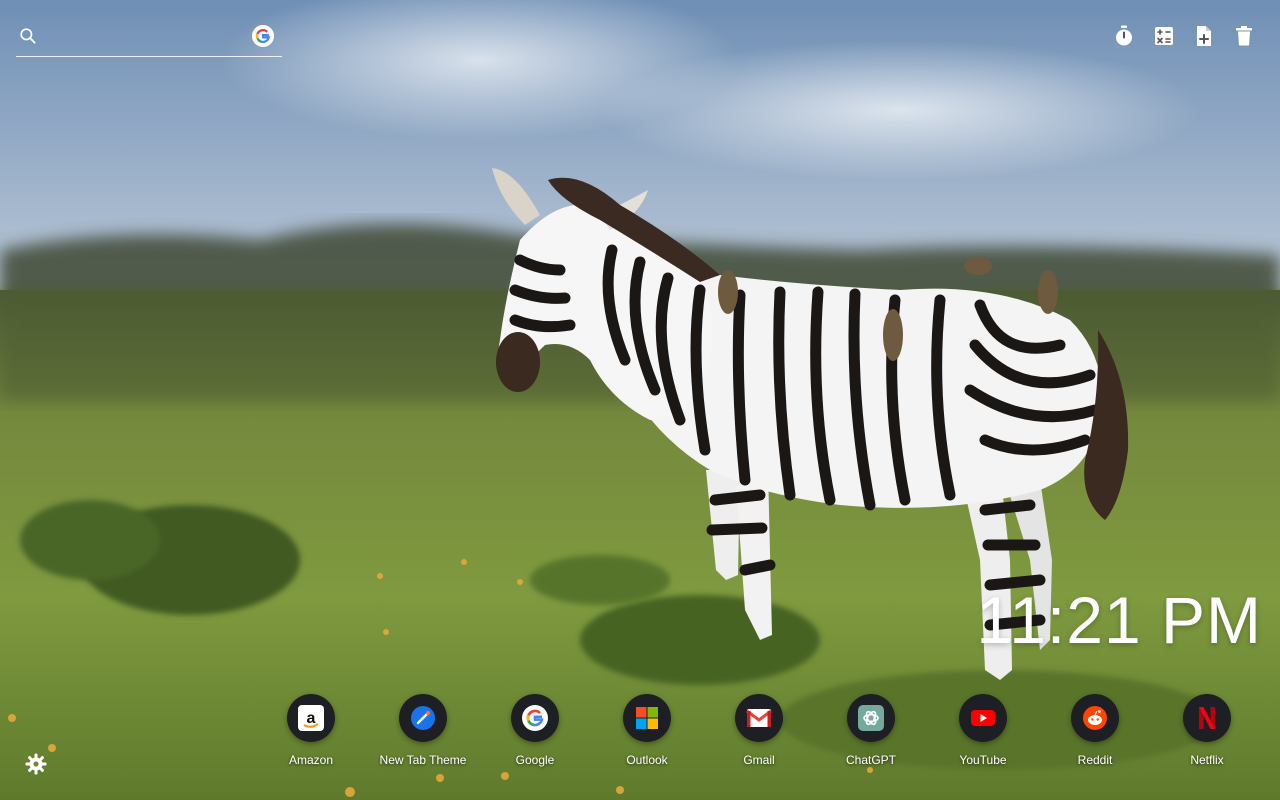  What do you see at coordinates (263, 36) in the screenshot?
I see `google-search-engine-icon` at bounding box center [263, 36].